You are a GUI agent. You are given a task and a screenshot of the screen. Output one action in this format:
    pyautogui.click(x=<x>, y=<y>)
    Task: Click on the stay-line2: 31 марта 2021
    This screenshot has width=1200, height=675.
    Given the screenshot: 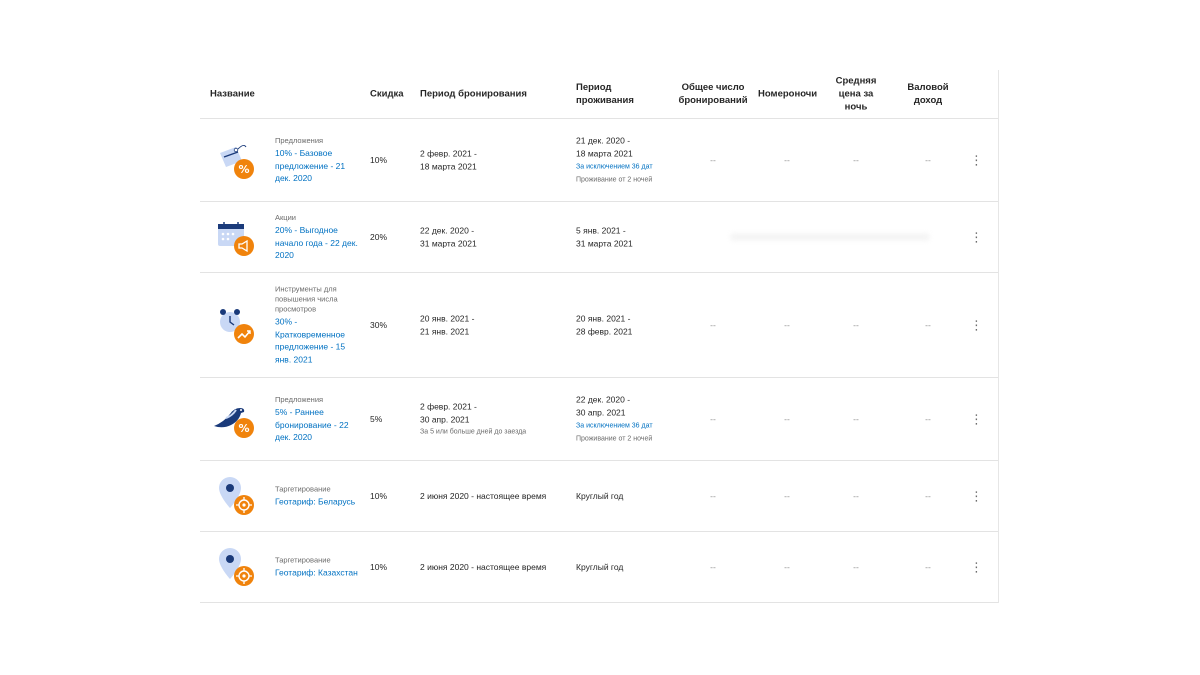 What is the action you would take?
    pyautogui.click(x=604, y=243)
    